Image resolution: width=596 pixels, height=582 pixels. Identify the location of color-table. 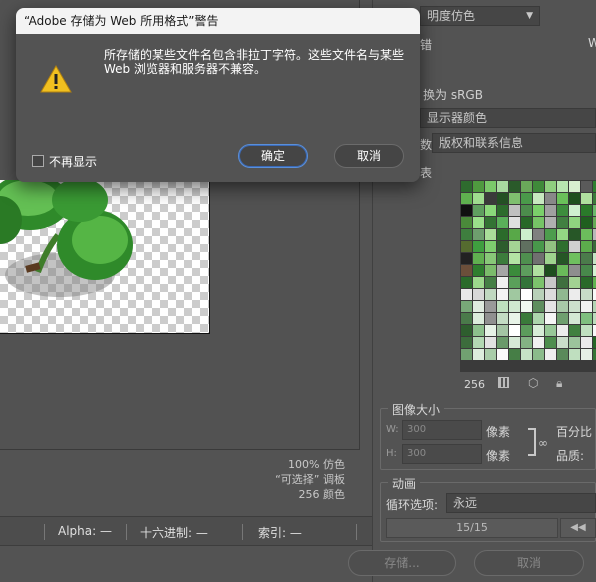
(528, 276).